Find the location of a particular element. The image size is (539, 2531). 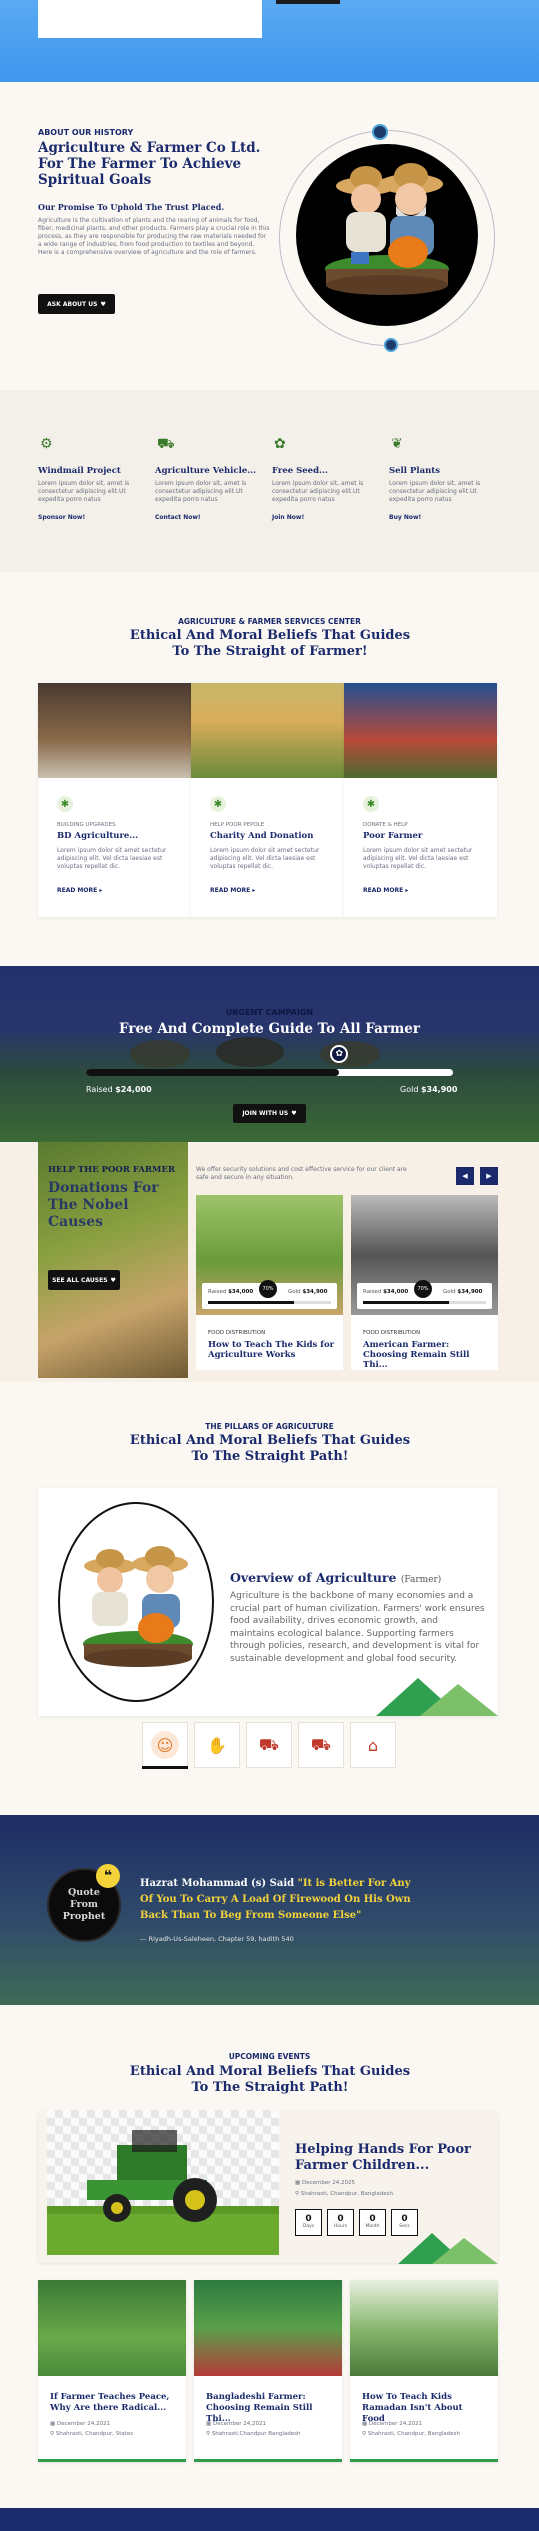

pillars-eyebrow: THE PILLARS OF AGRICULTURE is located at coordinates (269, 1426).